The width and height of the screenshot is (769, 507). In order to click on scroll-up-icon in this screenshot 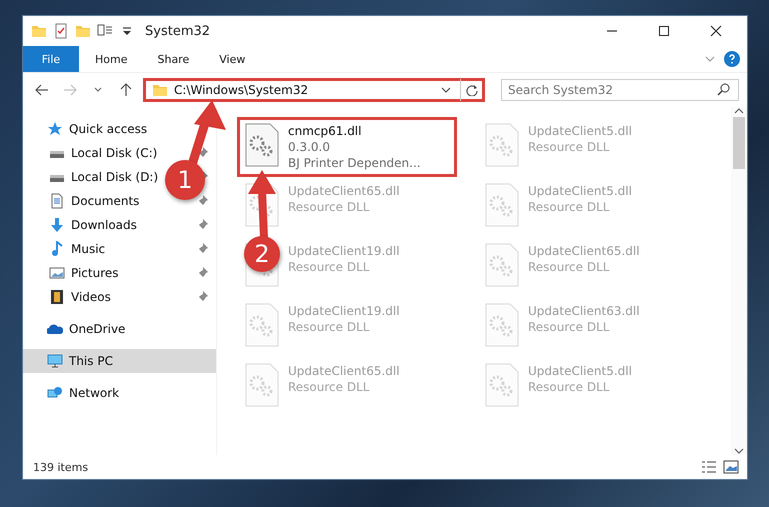, I will do `click(739, 111)`.